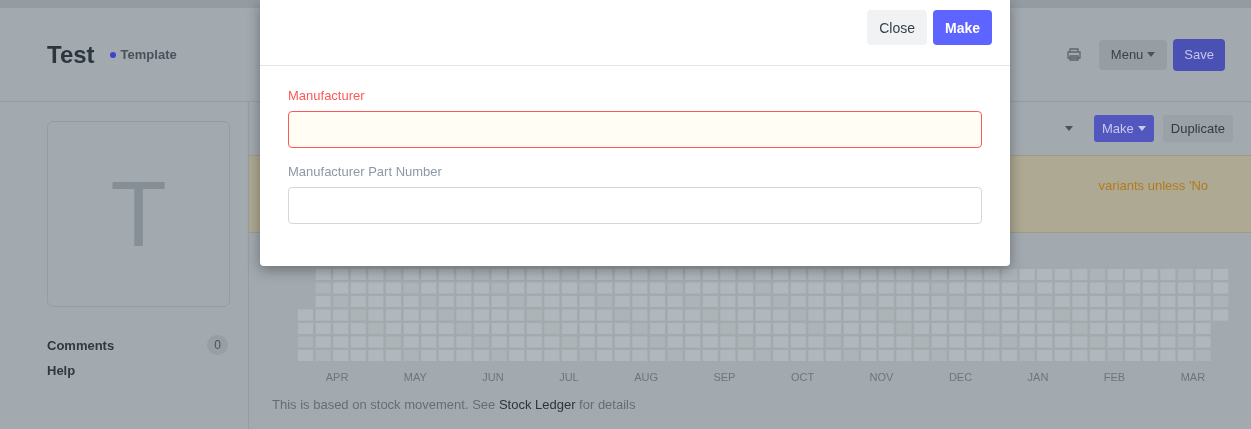 The height and width of the screenshot is (429, 1251). What do you see at coordinates (1197, 128) in the screenshot?
I see `duplicate-button: Duplicate` at bounding box center [1197, 128].